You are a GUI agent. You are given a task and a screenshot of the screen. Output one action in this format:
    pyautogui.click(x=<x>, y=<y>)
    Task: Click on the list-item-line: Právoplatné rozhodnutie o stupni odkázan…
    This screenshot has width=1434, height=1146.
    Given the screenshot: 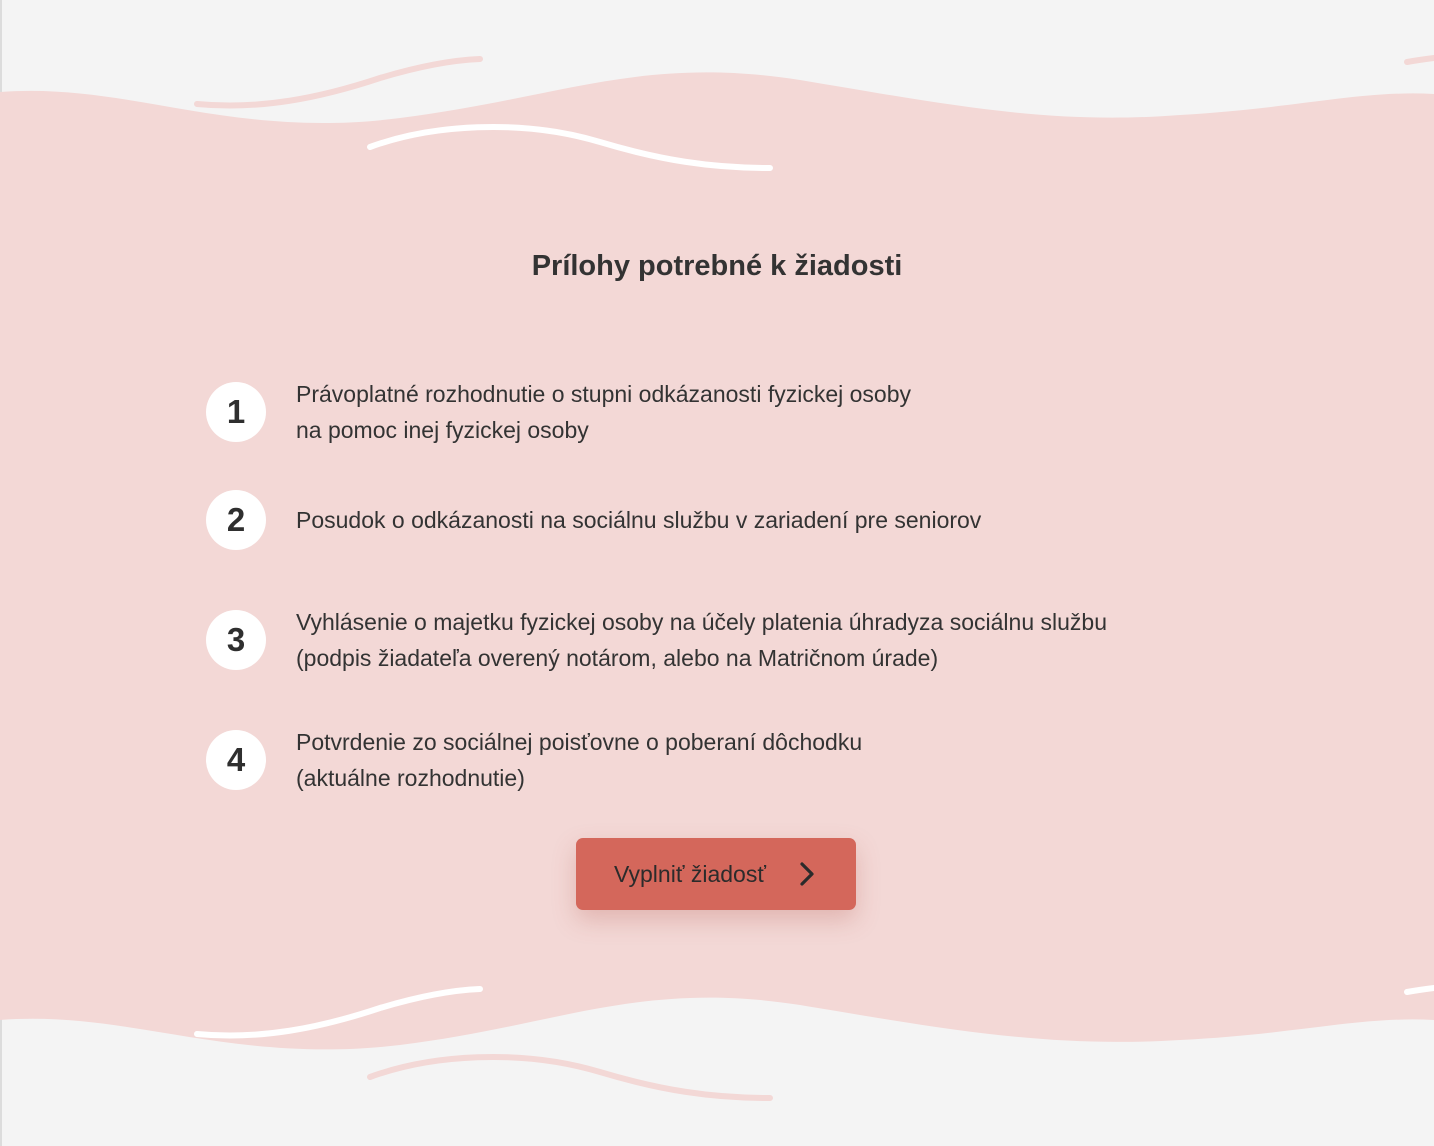 What is the action you would take?
    pyautogui.click(x=603, y=394)
    